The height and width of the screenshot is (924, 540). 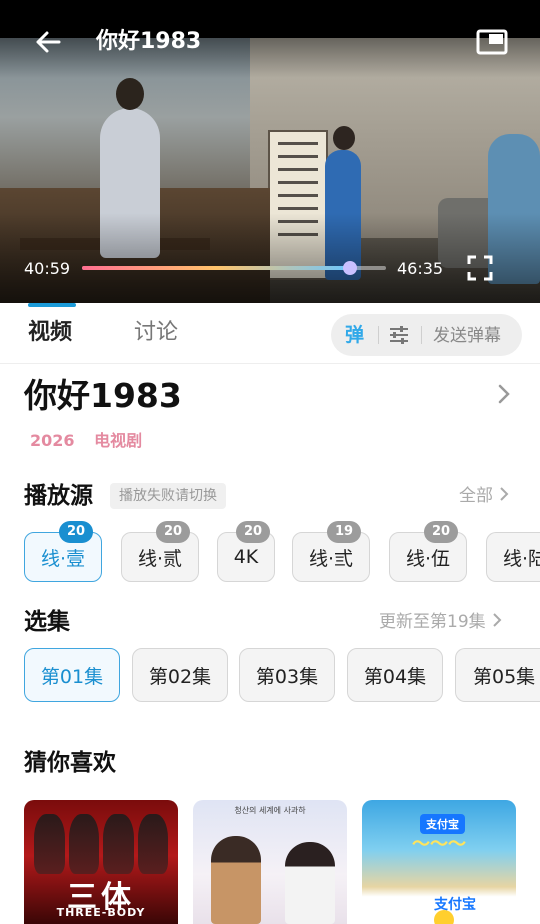 What do you see at coordinates (270, 258) in the screenshot?
I see `bottom-gradient` at bounding box center [270, 258].